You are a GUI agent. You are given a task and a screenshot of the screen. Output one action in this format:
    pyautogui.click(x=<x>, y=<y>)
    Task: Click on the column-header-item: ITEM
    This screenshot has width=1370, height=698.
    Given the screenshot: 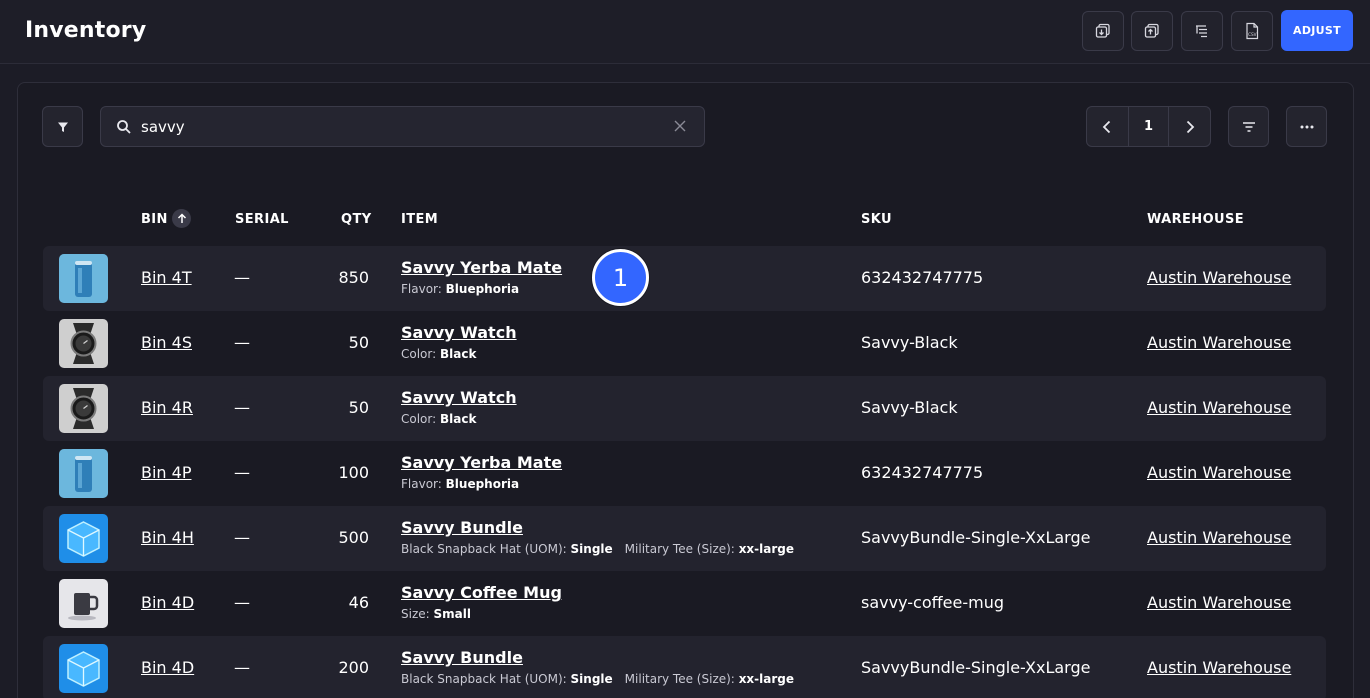 What is the action you would take?
    pyautogui.click(x=419, y=219)
    